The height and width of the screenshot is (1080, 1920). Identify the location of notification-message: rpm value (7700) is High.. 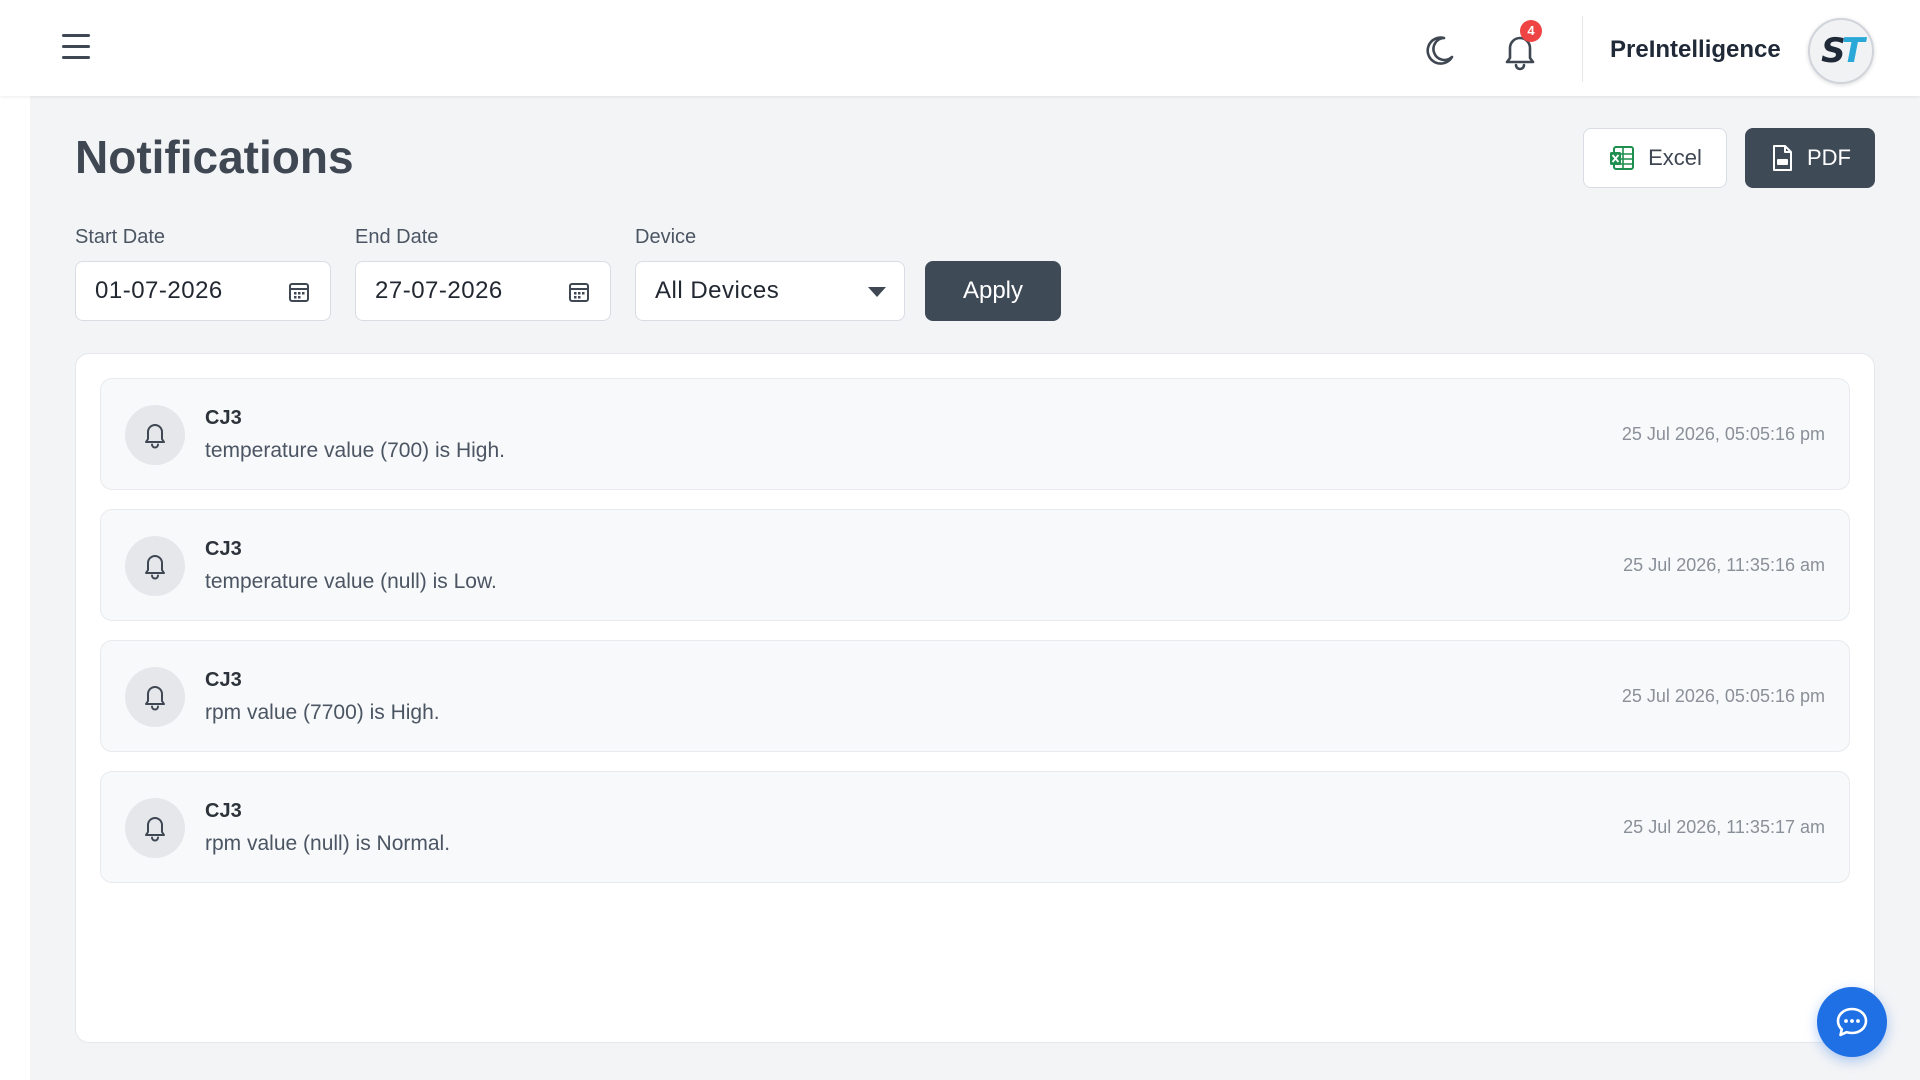
(322, 712).